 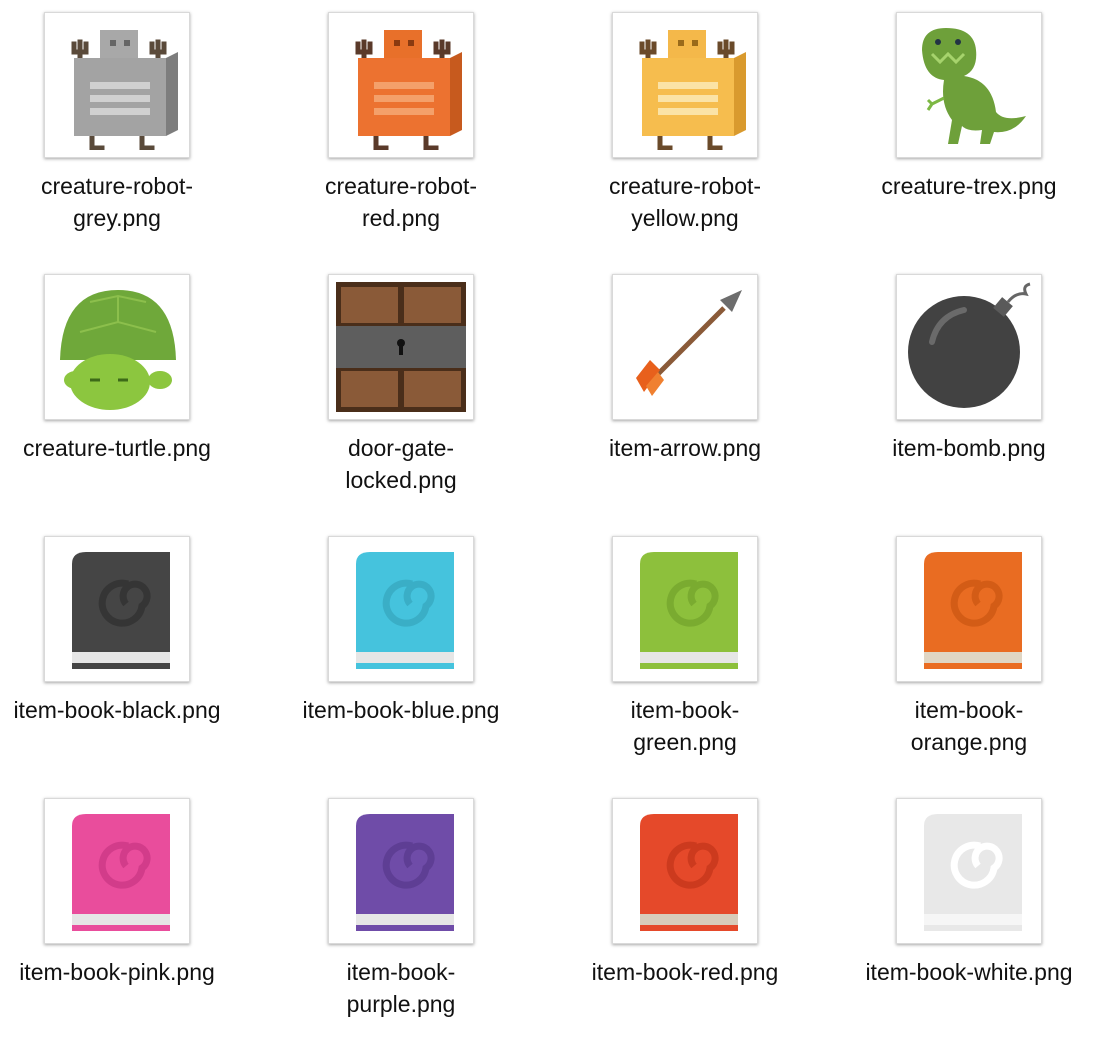 What do you see at coordinates (973, 610) in the screenshot?
I see `book-orange-icon` at bounding box center [973, 610].